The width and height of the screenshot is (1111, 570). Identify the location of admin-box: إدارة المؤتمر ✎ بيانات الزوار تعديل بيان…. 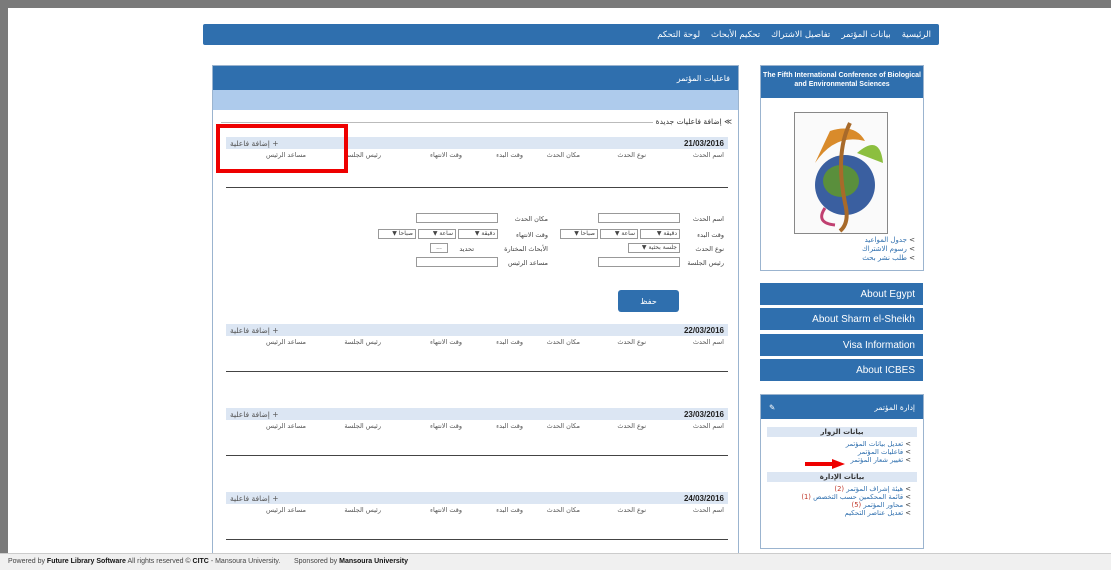
(842, 471).